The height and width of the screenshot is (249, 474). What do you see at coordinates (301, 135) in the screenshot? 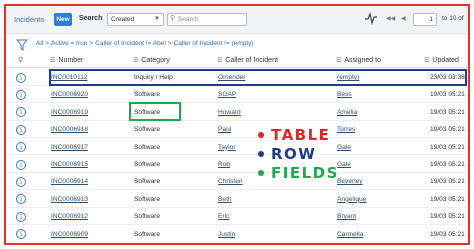
I see `legend-label: TABLE` at bounding box center [301, 135].